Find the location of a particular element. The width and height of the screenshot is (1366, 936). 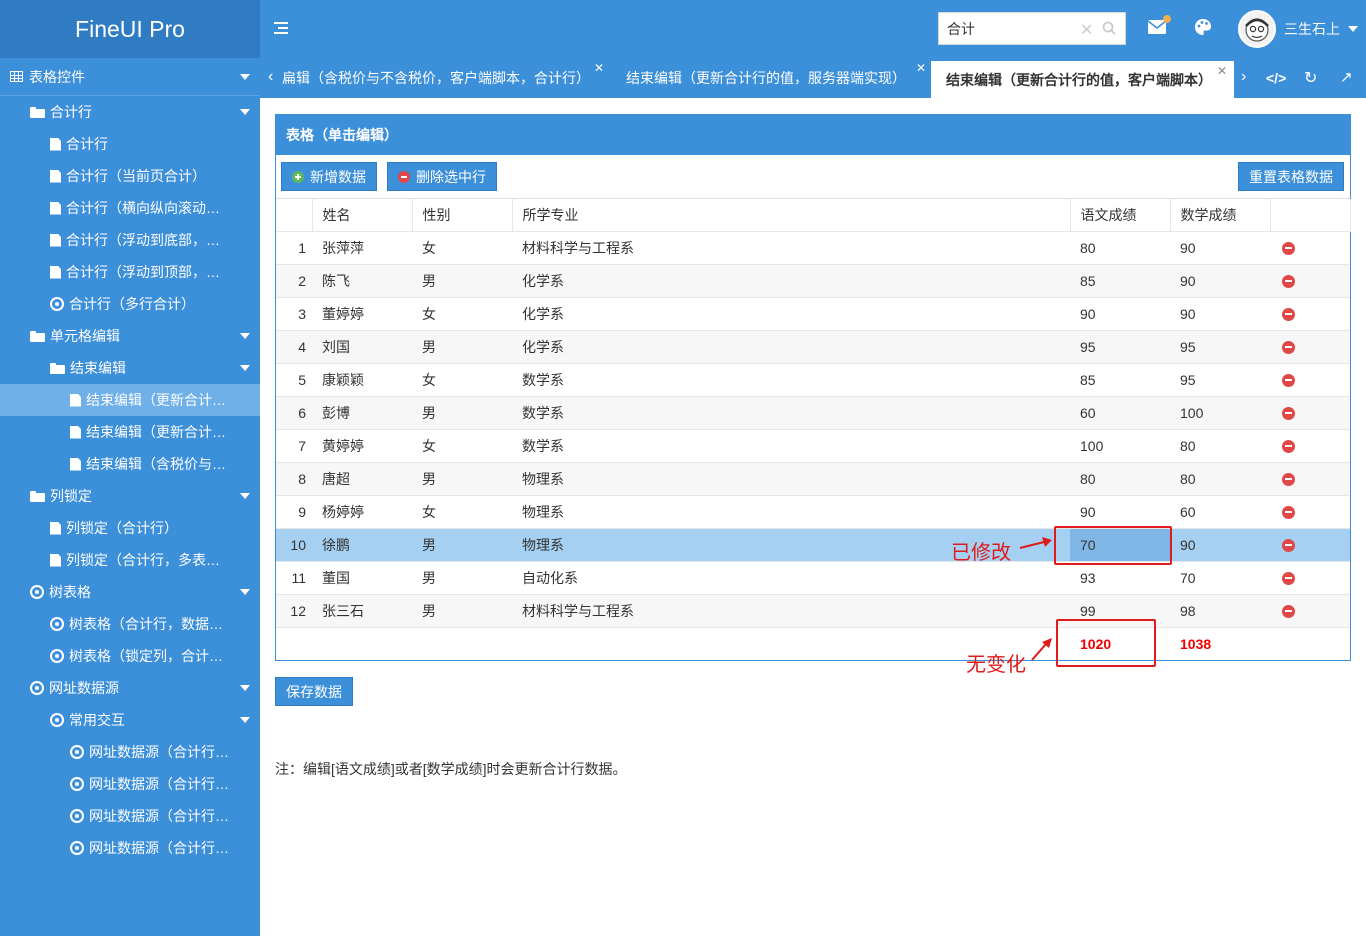

search-icon is located at coordinates (1109, 28).